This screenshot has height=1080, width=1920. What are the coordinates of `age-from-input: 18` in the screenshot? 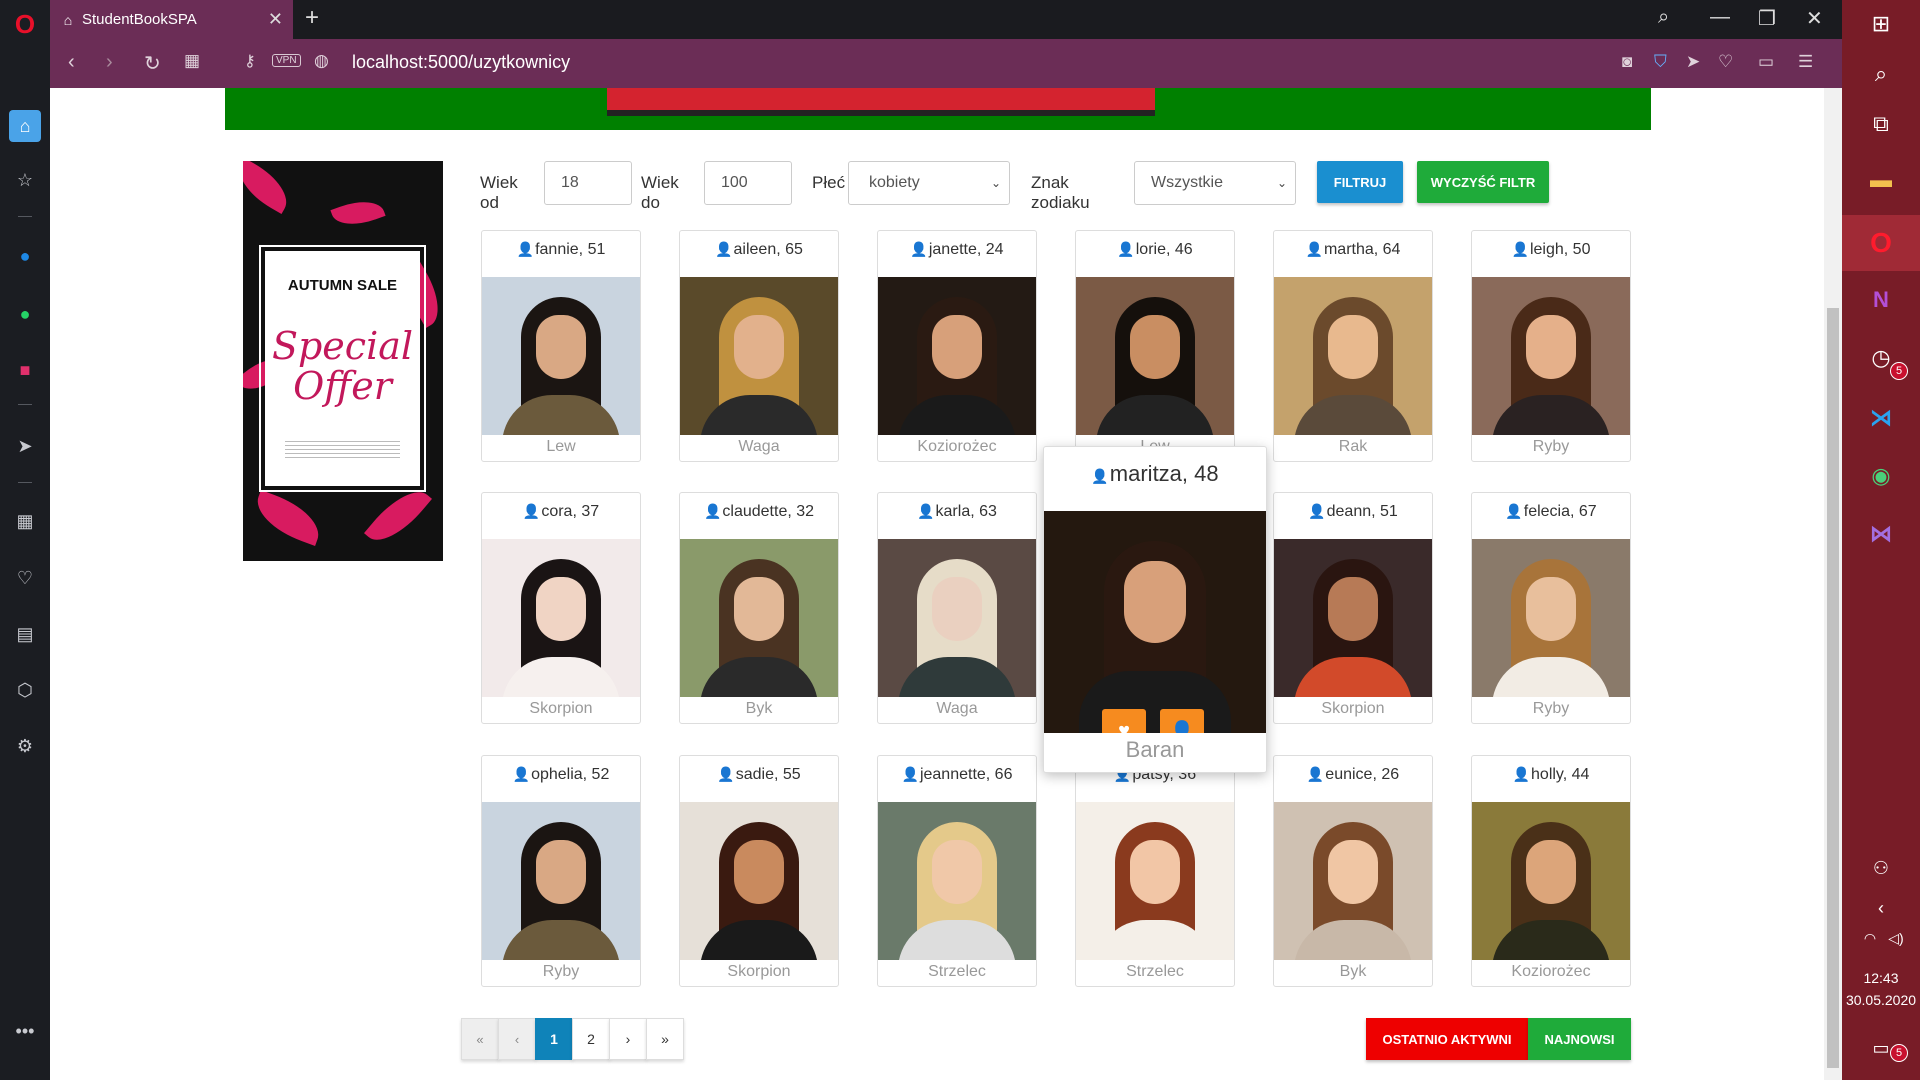 It's located at (588, 183).